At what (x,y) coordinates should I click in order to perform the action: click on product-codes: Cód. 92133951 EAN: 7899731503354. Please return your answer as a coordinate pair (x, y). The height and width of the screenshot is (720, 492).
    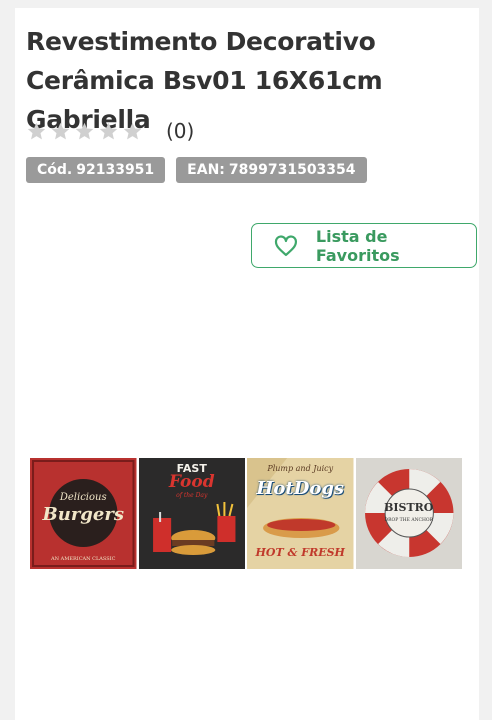
    Looking at the image, I should click on (196, 170).